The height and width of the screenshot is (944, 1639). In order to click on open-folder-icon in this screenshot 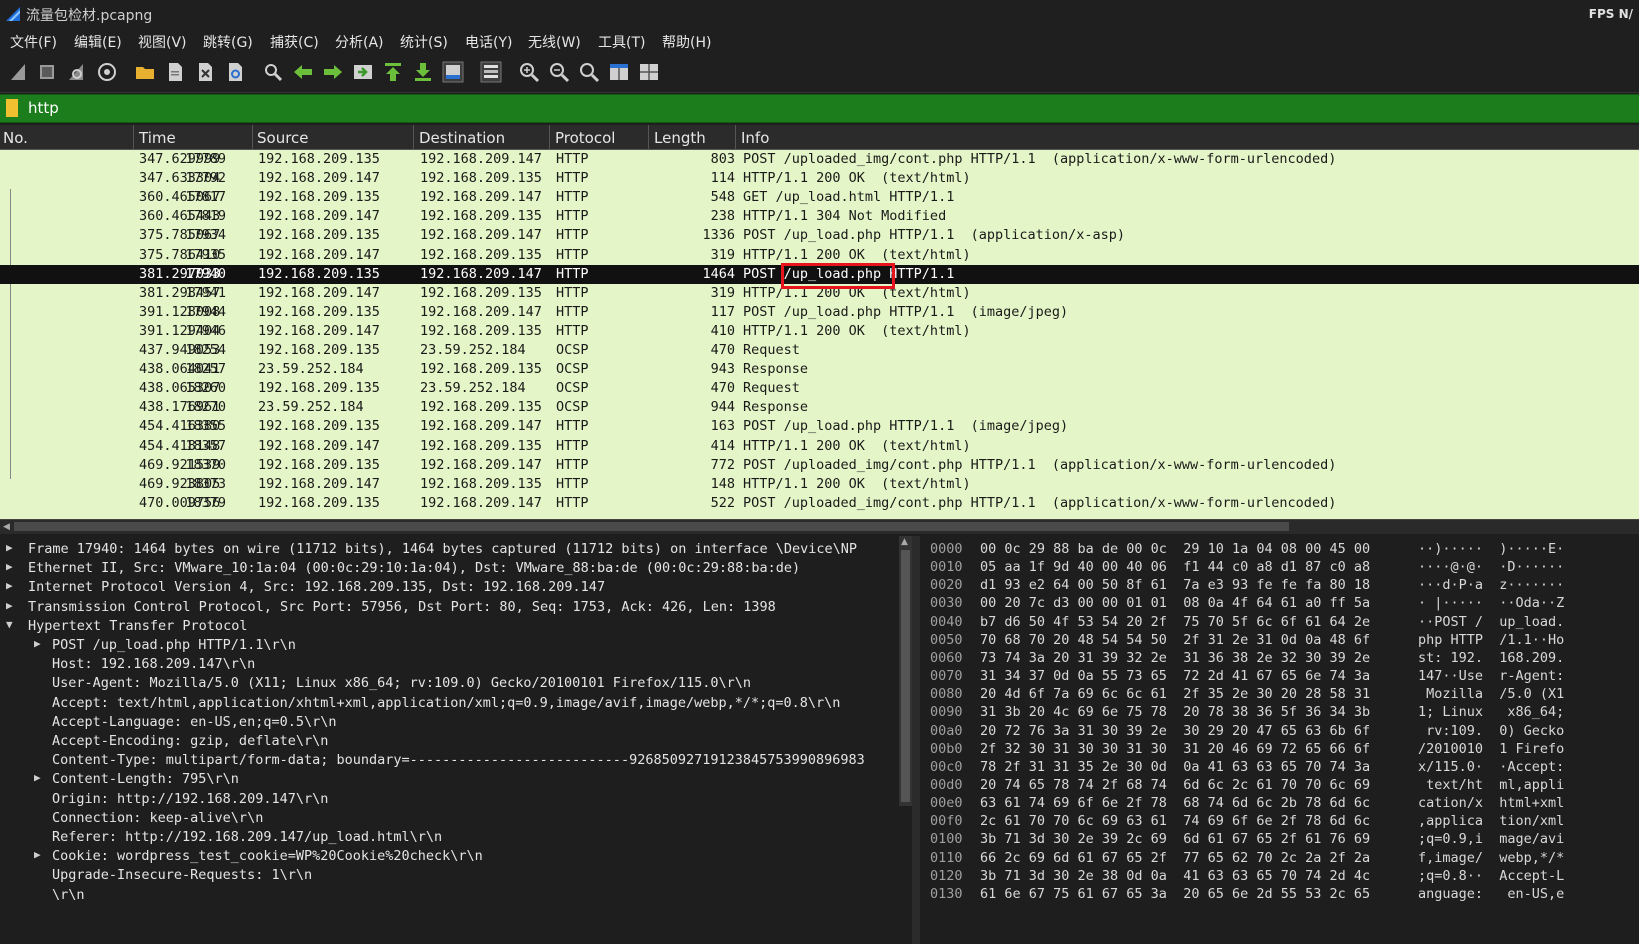, I will do `click(145, 72)`.